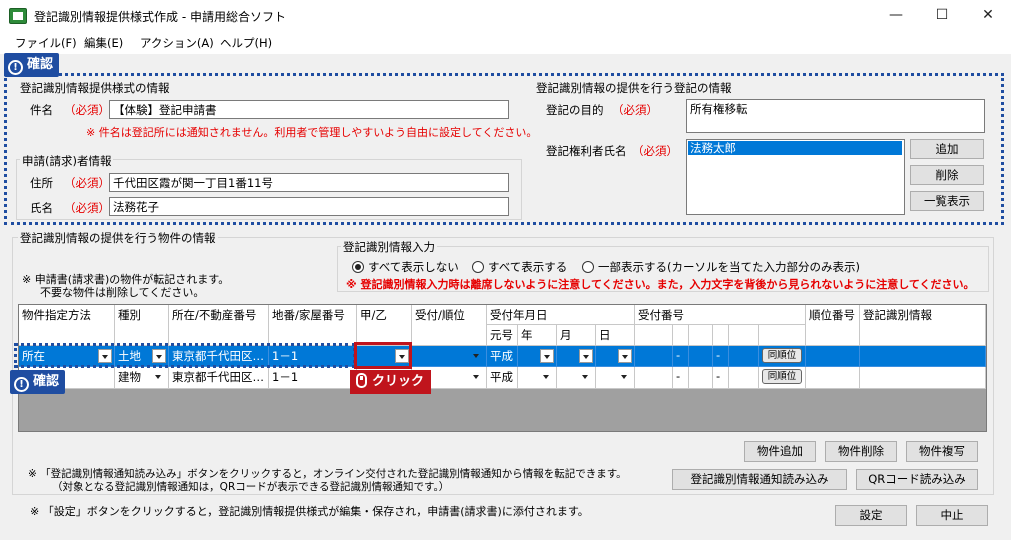 The height and width of the screenshot is (540, 1011). Describe the element at coordinates (361, 380) in the screenshot. I see `mouse-icon` at that location.